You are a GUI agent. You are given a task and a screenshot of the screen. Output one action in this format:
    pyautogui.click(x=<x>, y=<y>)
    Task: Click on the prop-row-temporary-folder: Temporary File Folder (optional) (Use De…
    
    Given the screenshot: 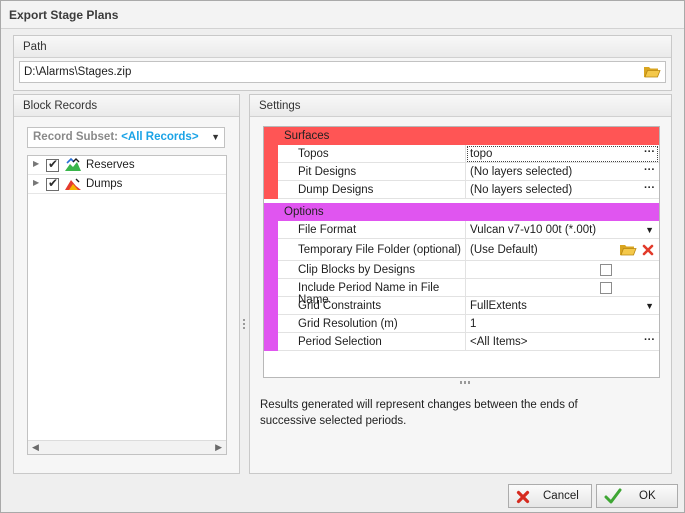 What is the action you would take?
    pyautogui.click(x=461, y=250)
    